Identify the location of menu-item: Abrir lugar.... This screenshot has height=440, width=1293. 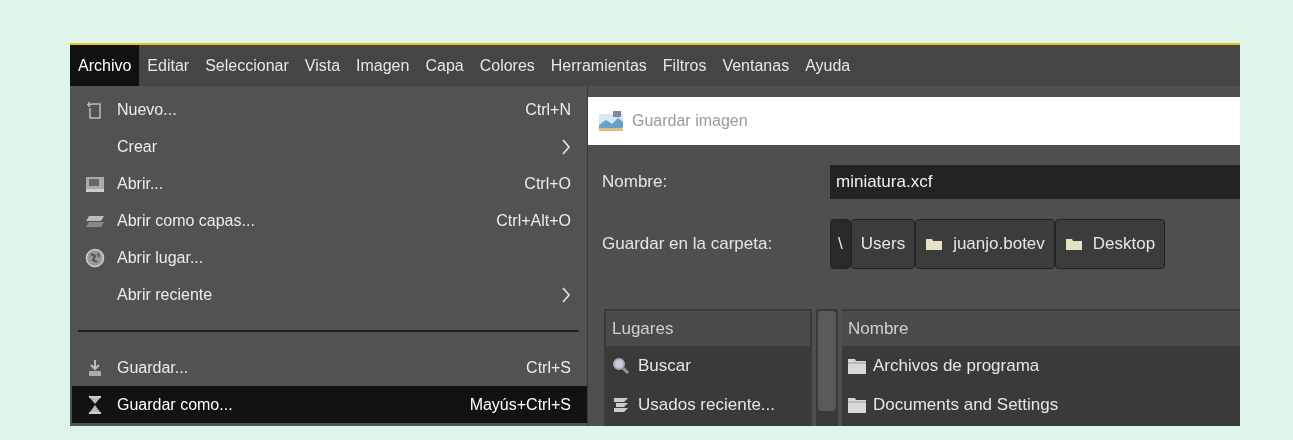
(329, 257).